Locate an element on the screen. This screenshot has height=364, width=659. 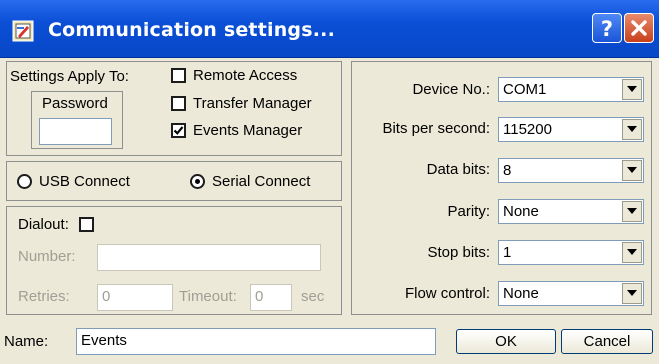
password-label: Password is located at coordinates (75, 103).